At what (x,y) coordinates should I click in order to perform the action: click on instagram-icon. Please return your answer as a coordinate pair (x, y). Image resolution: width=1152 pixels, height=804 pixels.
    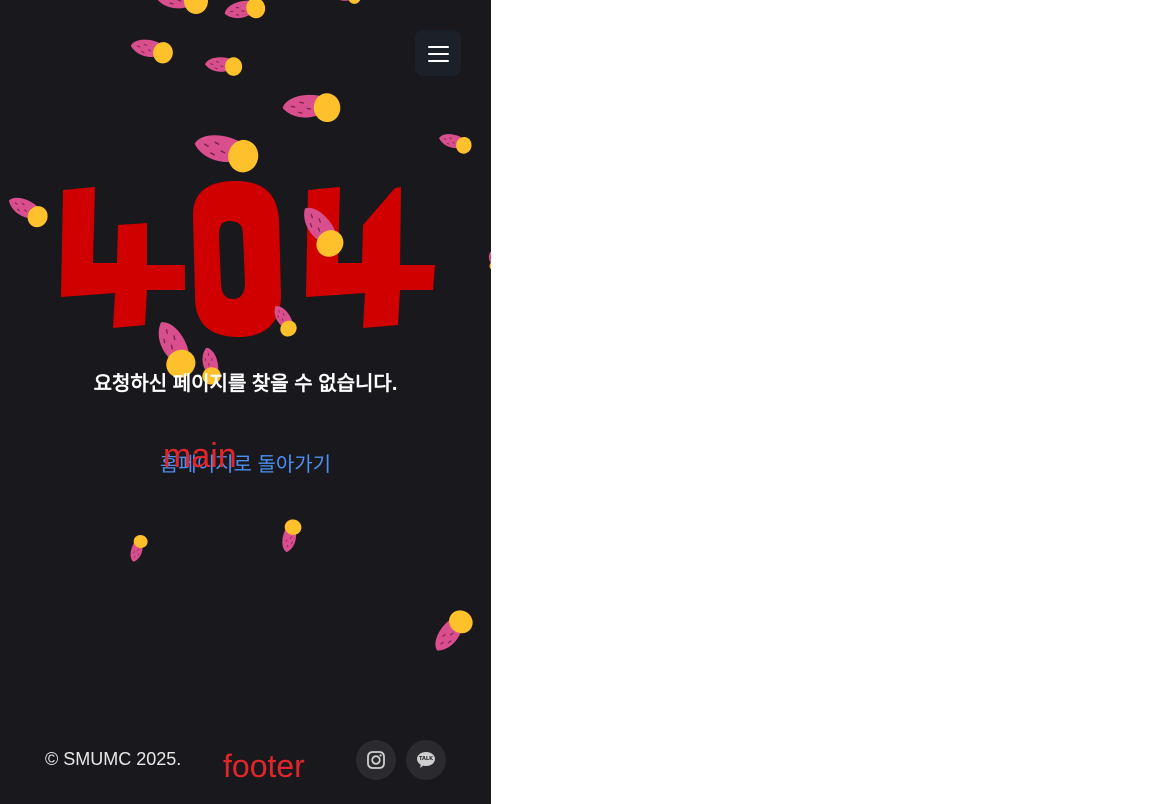
    Looking at the image, I should click on (376, 760).